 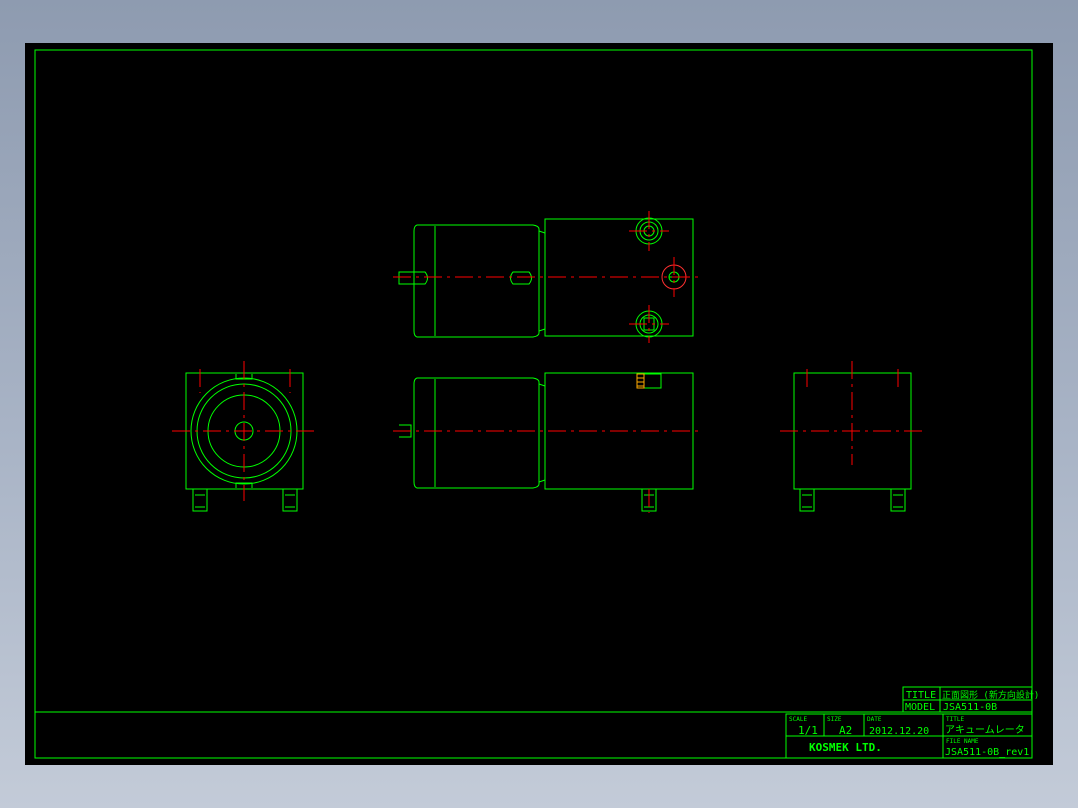 What do you see at coordinates (845, 730) in the screenshot?
I see `size-value: A2` at bounding box center [845, 730].